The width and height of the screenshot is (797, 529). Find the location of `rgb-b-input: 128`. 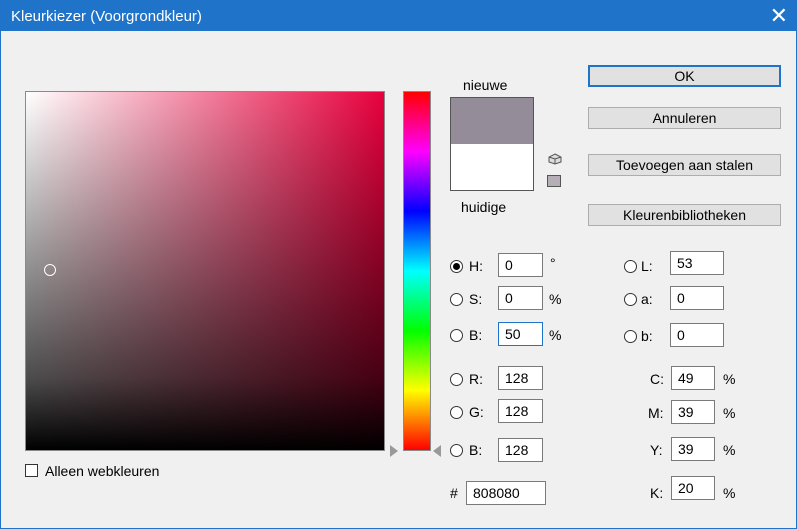

rgb-b-input: 128 is located at coordinates (520, 450).